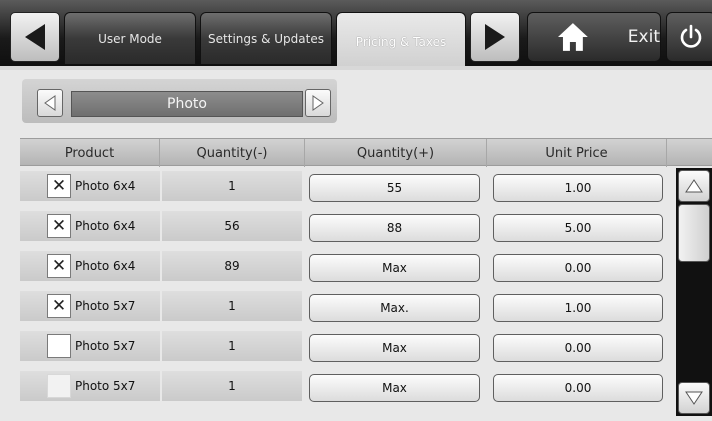 The height and width of the screenshot is (421, 712). What do you see at coordinates (232, 153) in the screenshot?
I see `column-header-quantity-min: Quantity(-)` at bounding box center [232, 153].